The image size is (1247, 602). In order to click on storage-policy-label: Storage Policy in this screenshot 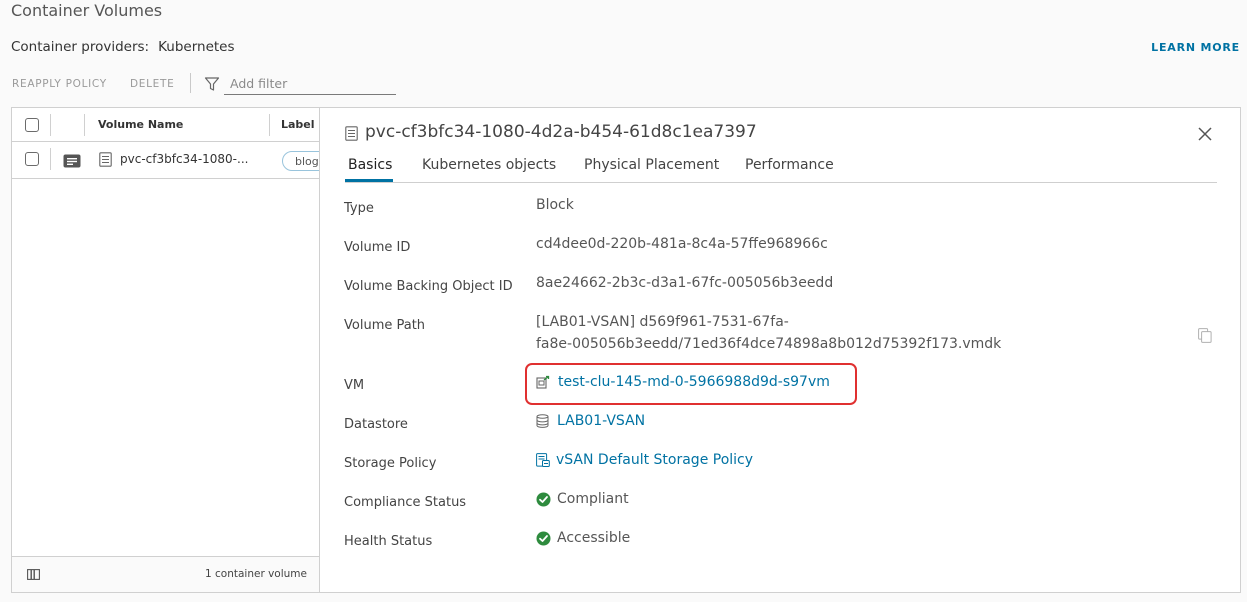, I will do `click(390, 463)`.